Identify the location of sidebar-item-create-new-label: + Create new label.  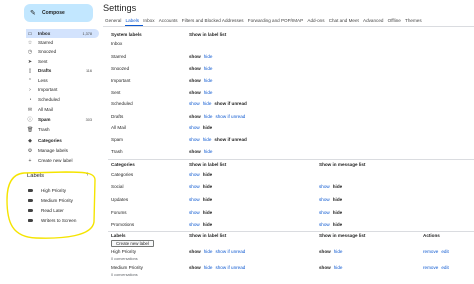
(63, 160).